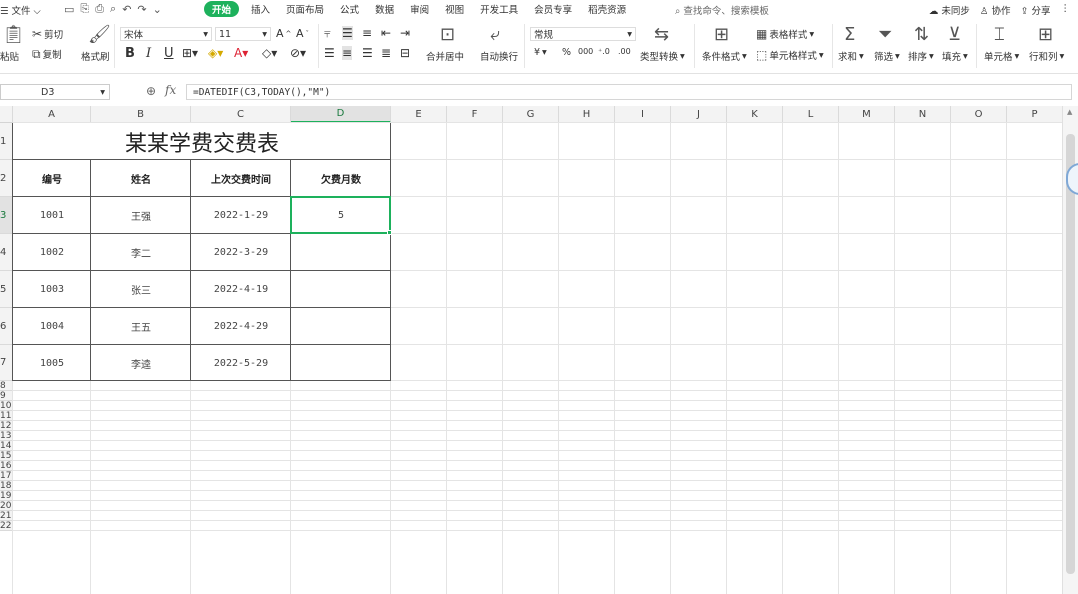  I want to click on align-middle-button: ☰, so click(347, 33).